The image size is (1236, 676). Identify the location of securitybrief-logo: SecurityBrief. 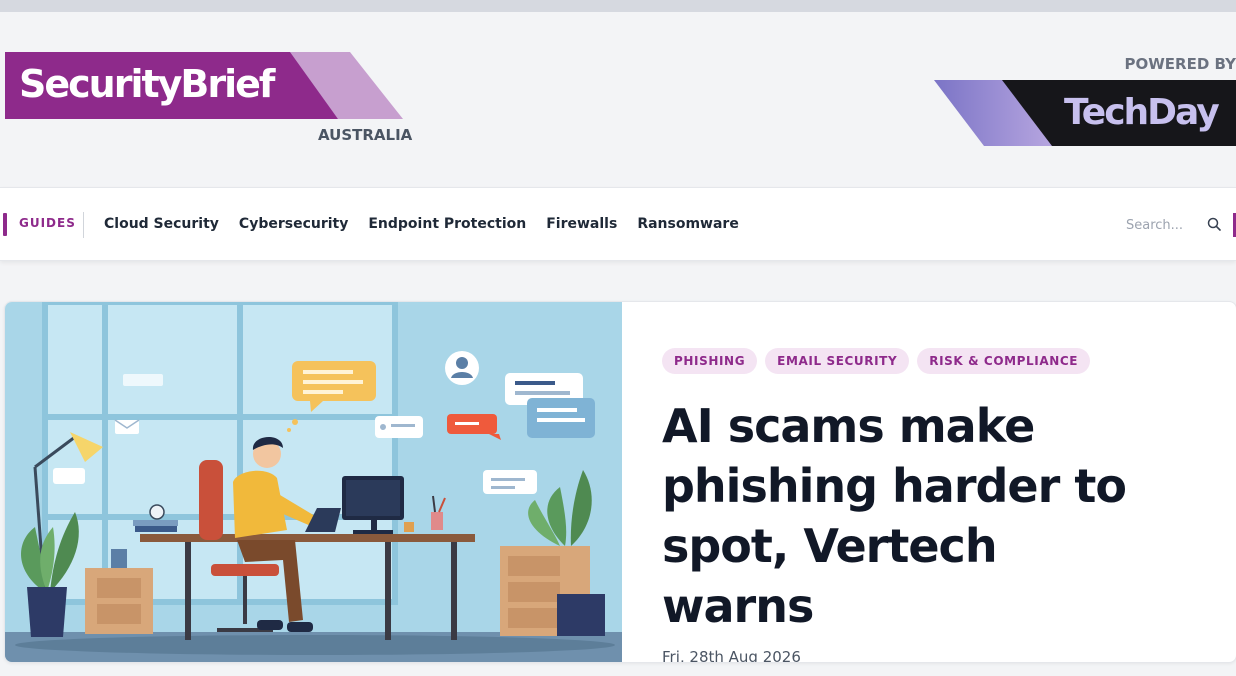
(205, 85).